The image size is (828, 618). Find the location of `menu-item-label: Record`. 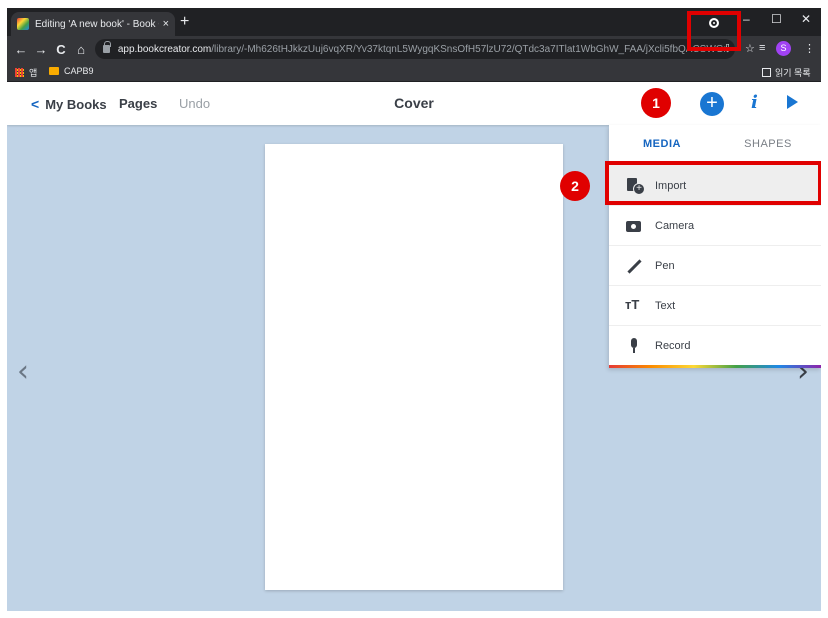

menu-item-label: Record is located at coordinates (673, 345).